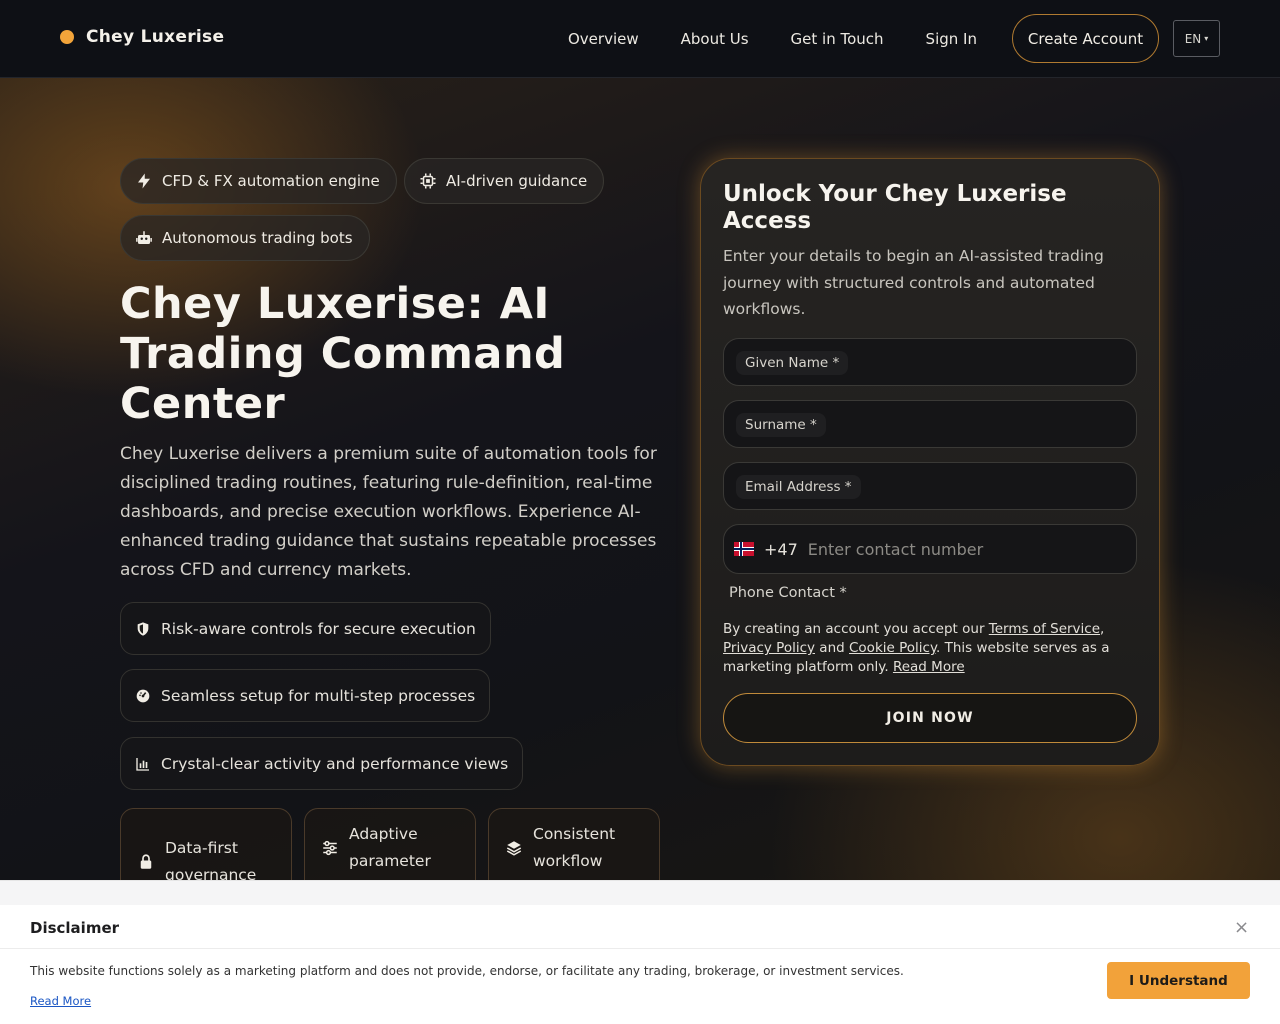  I want to click on dial-code: +47, so click(781, 549).